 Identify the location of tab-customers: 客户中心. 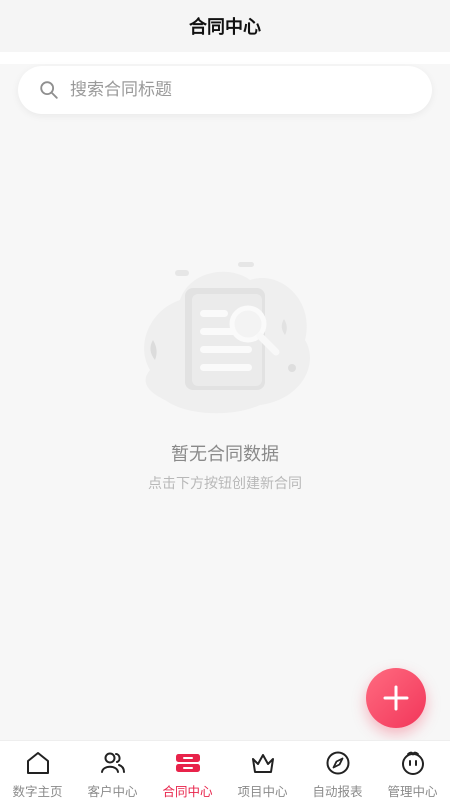
(112, 770).